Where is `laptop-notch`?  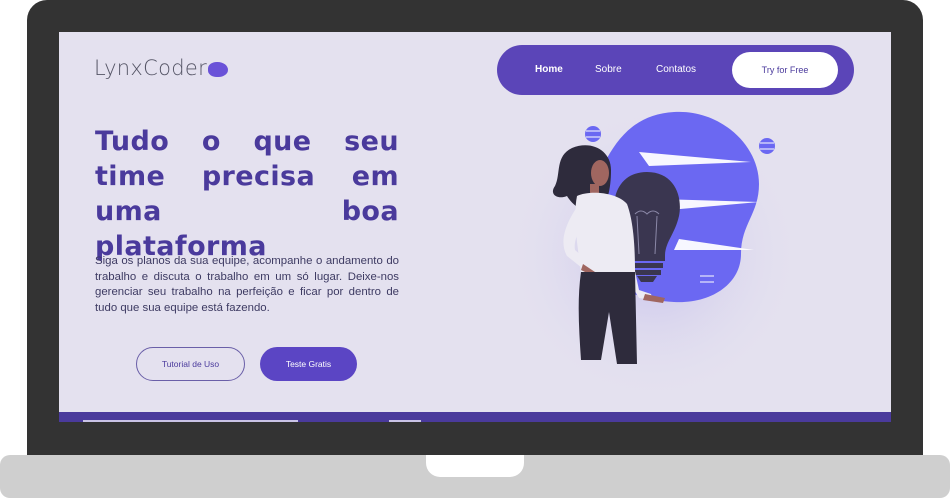 laptop-notch is located at coordinates (475, 466).